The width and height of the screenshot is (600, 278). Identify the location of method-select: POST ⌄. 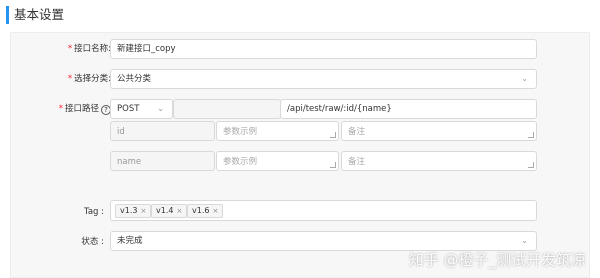
(141, 109).